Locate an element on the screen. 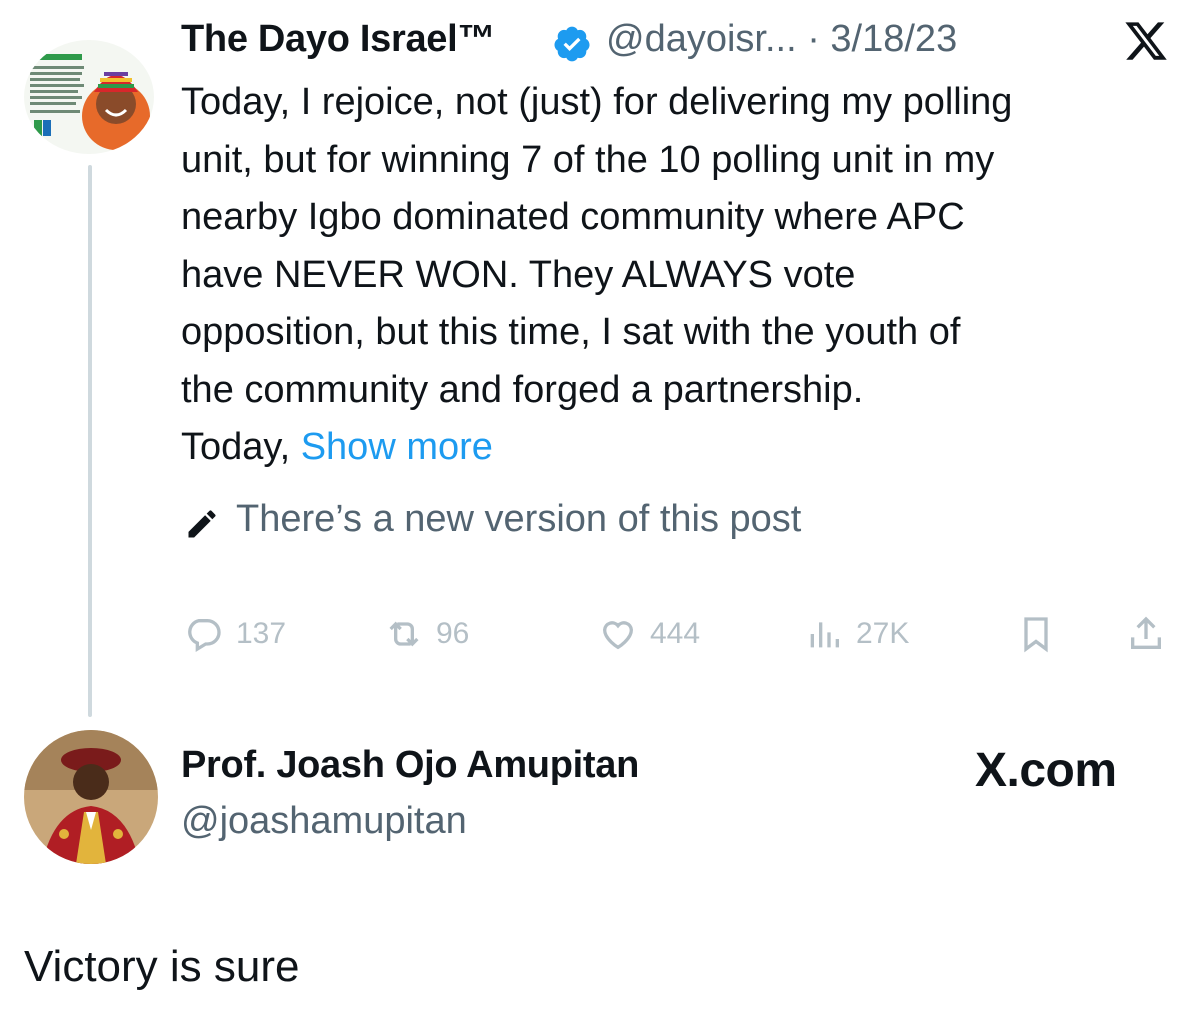 The height and width of the screenshot is (1019, 1200). handle-and-date: @dayoisr... · 3/18/23 is located at coordinates (781, 39).